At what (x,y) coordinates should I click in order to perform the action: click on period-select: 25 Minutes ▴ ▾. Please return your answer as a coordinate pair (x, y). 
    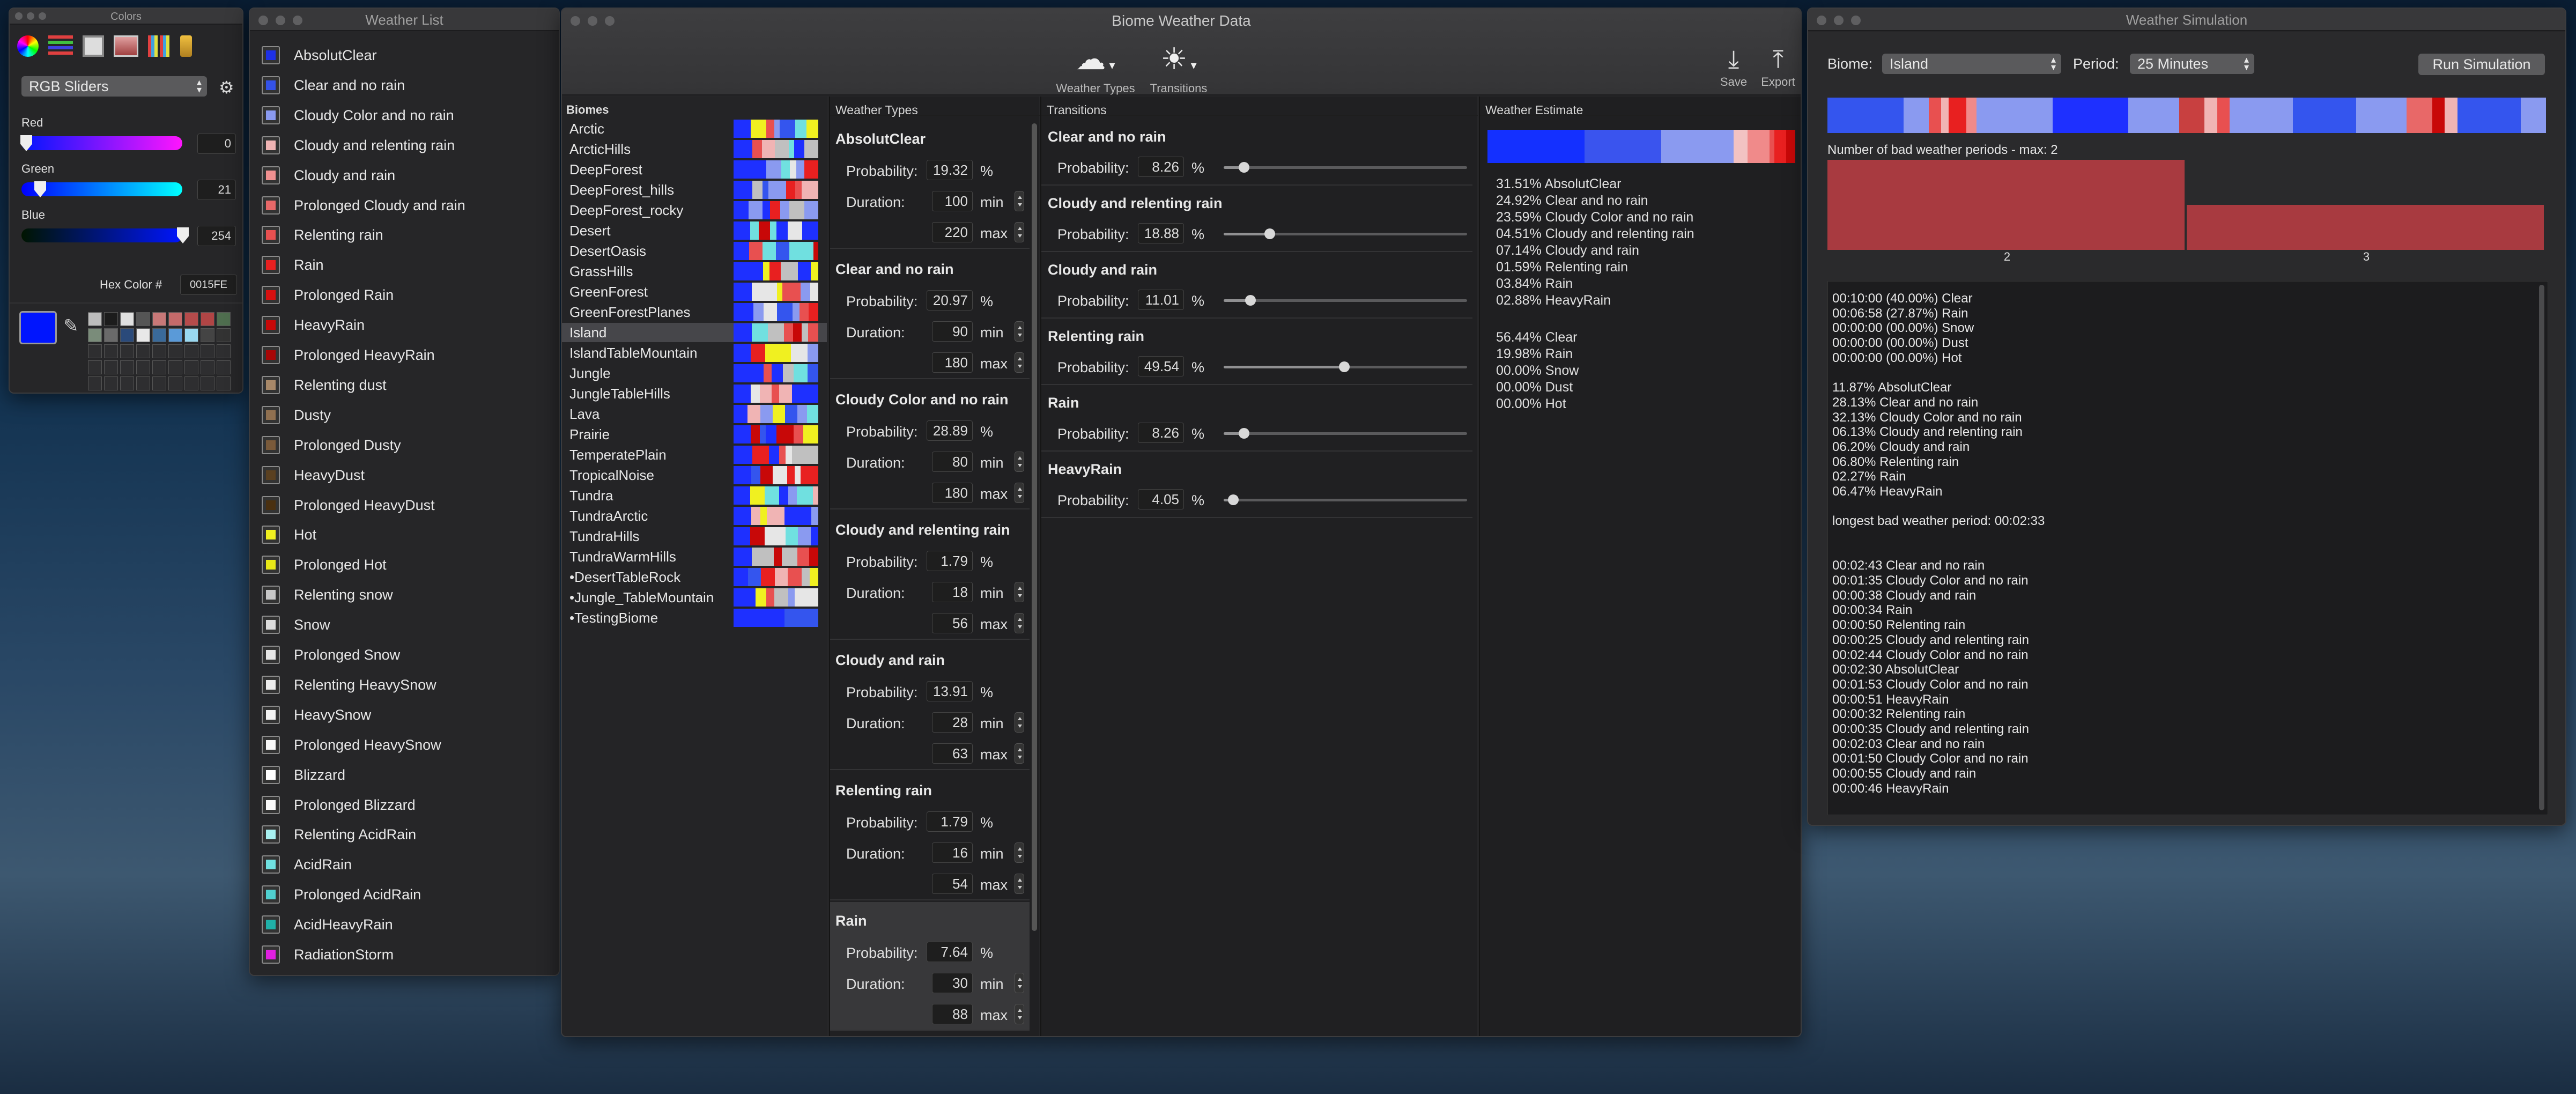
    Looking at the image, I should click on (2192, 64).